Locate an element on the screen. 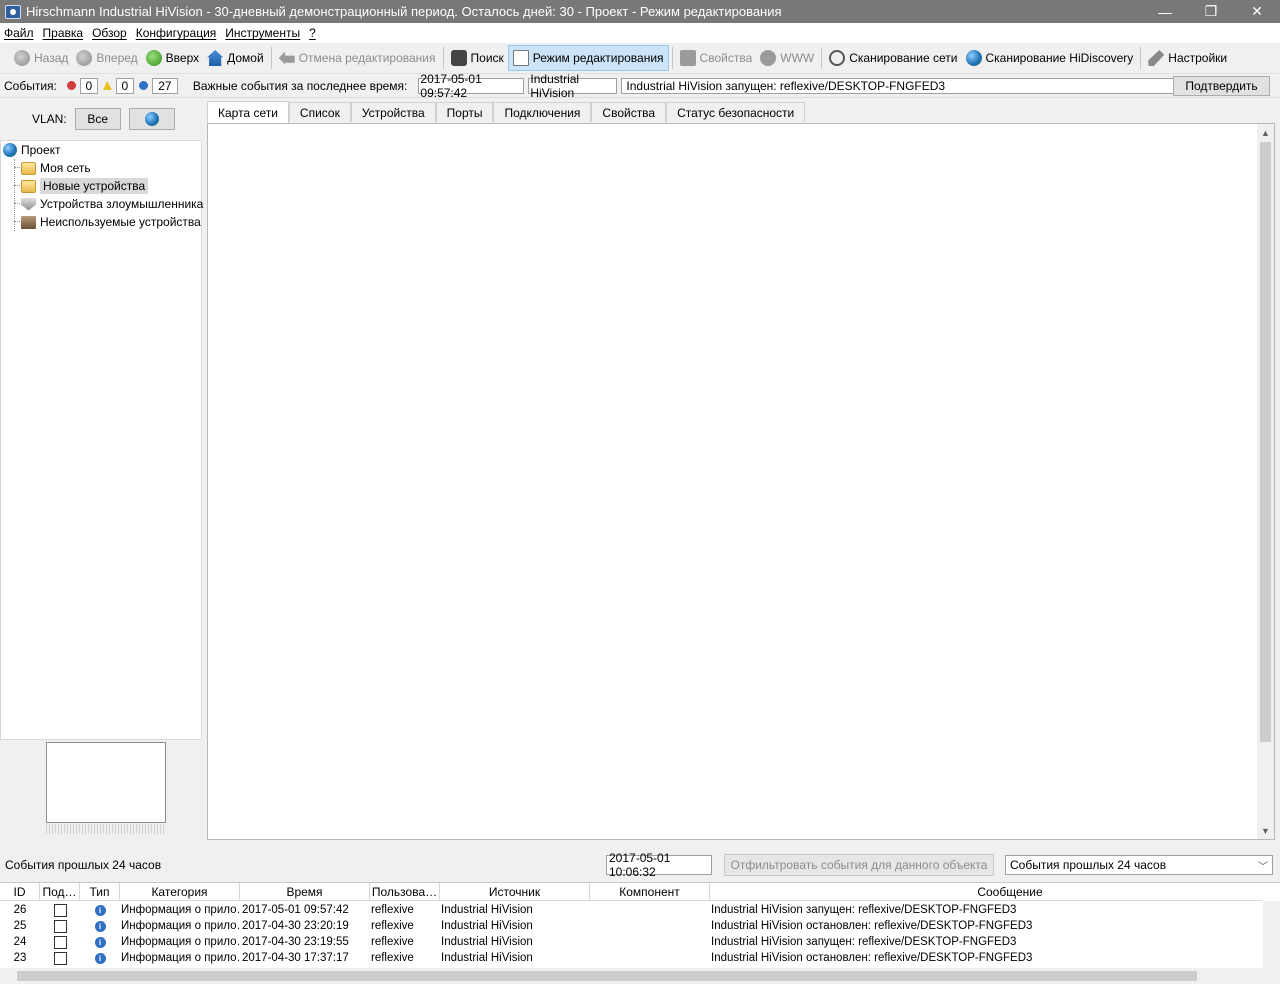  undo-icon is located at coordinates (286, 58).